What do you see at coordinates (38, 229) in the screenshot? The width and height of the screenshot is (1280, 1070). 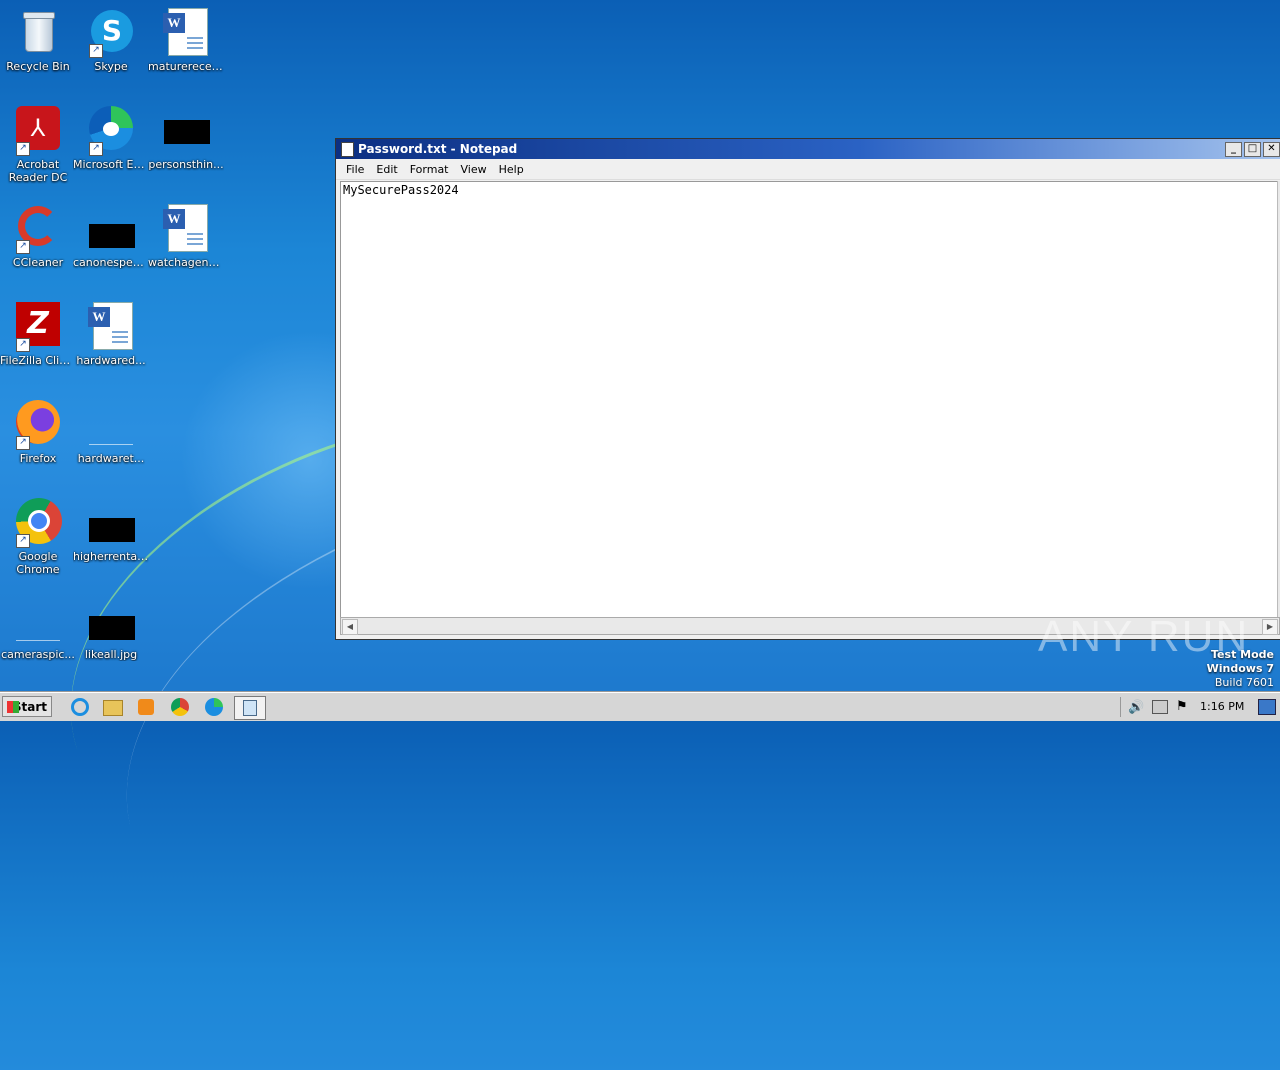 I see `ccleaner-icon: ↗` at bounding box center [38, 229].